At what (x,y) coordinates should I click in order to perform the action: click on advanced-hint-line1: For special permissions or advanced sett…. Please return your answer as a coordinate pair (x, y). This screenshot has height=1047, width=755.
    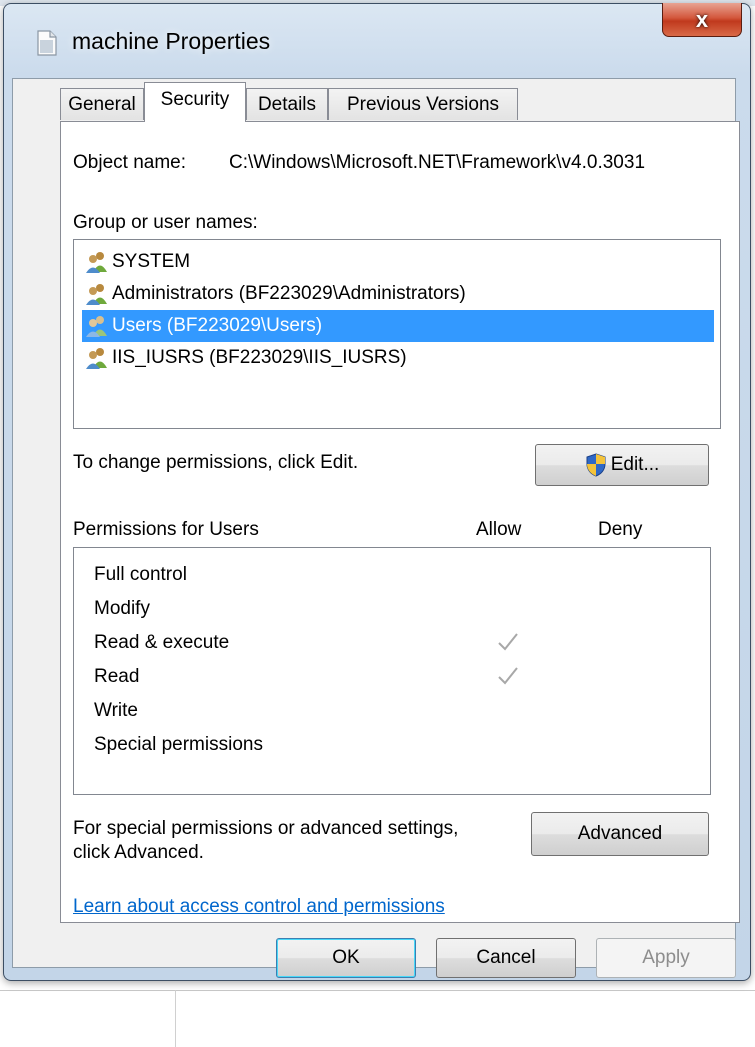
    Looking at the image, I should click on (266, 828).